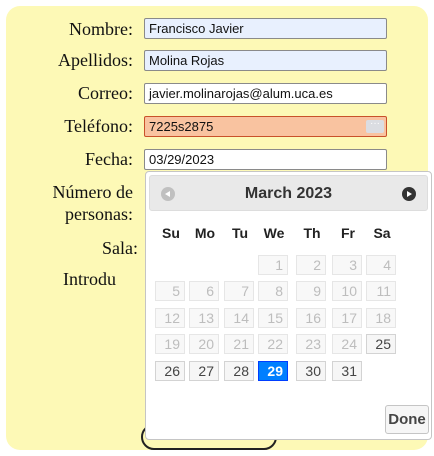 The width and height of the screenshot is (434, 456). I want to click on day-cell: 9, so click(311, 291).